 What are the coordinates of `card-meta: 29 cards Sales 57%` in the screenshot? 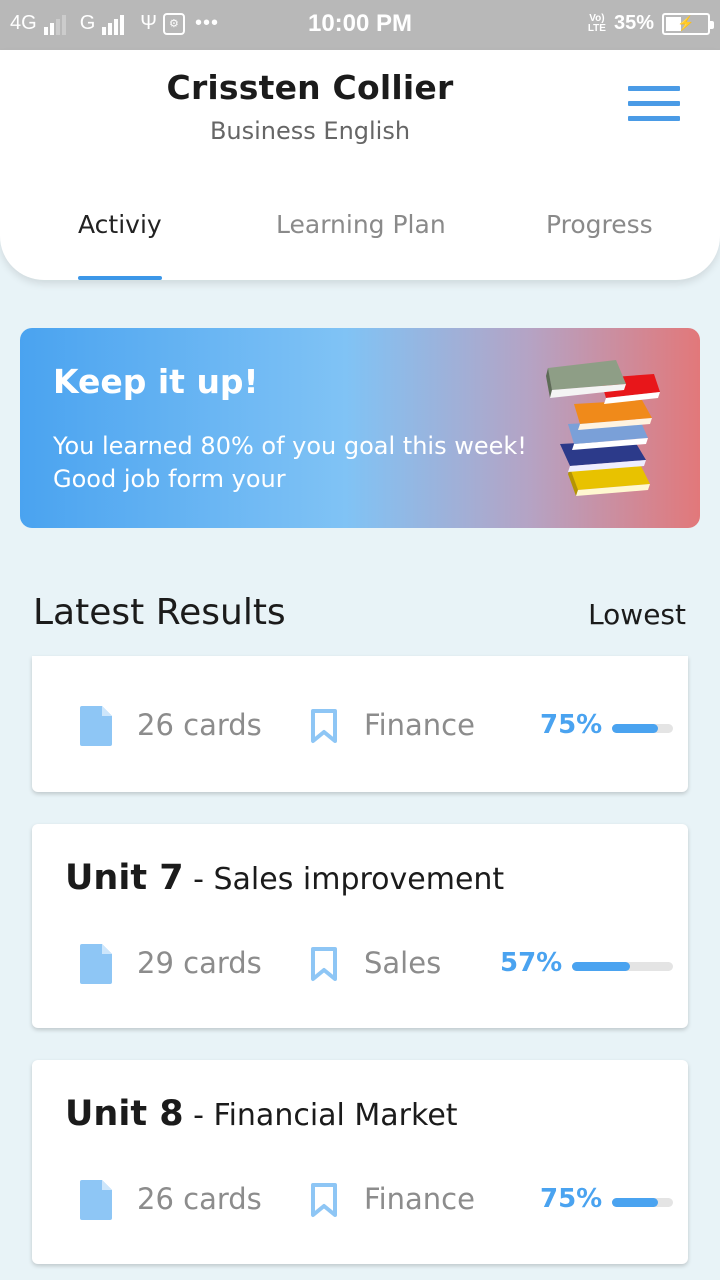 It's located at (360, 969).